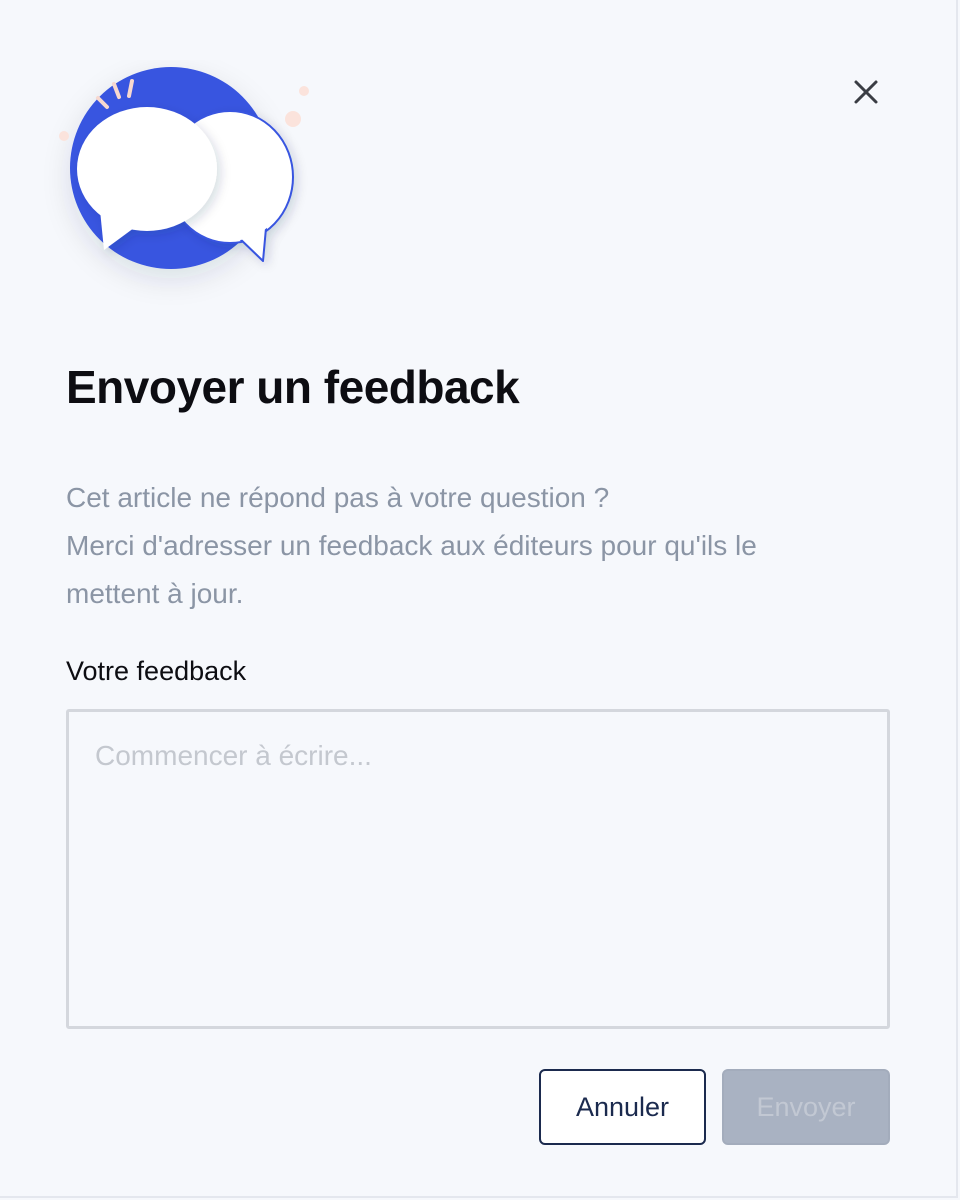 This screenshot has width=960, height=1200. Describe the element at coordinates (185, 185) in the screenshot. I see `chat-bubbles-illustration` at that location.